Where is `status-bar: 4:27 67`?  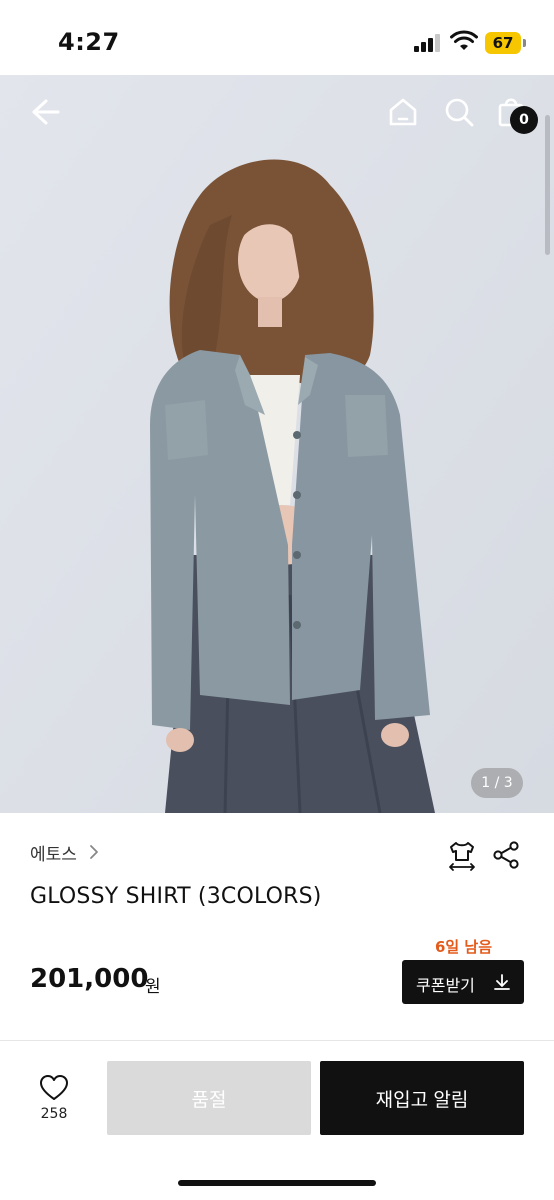 status-bar: 4:27 67 is located at coordinates (277, 37).